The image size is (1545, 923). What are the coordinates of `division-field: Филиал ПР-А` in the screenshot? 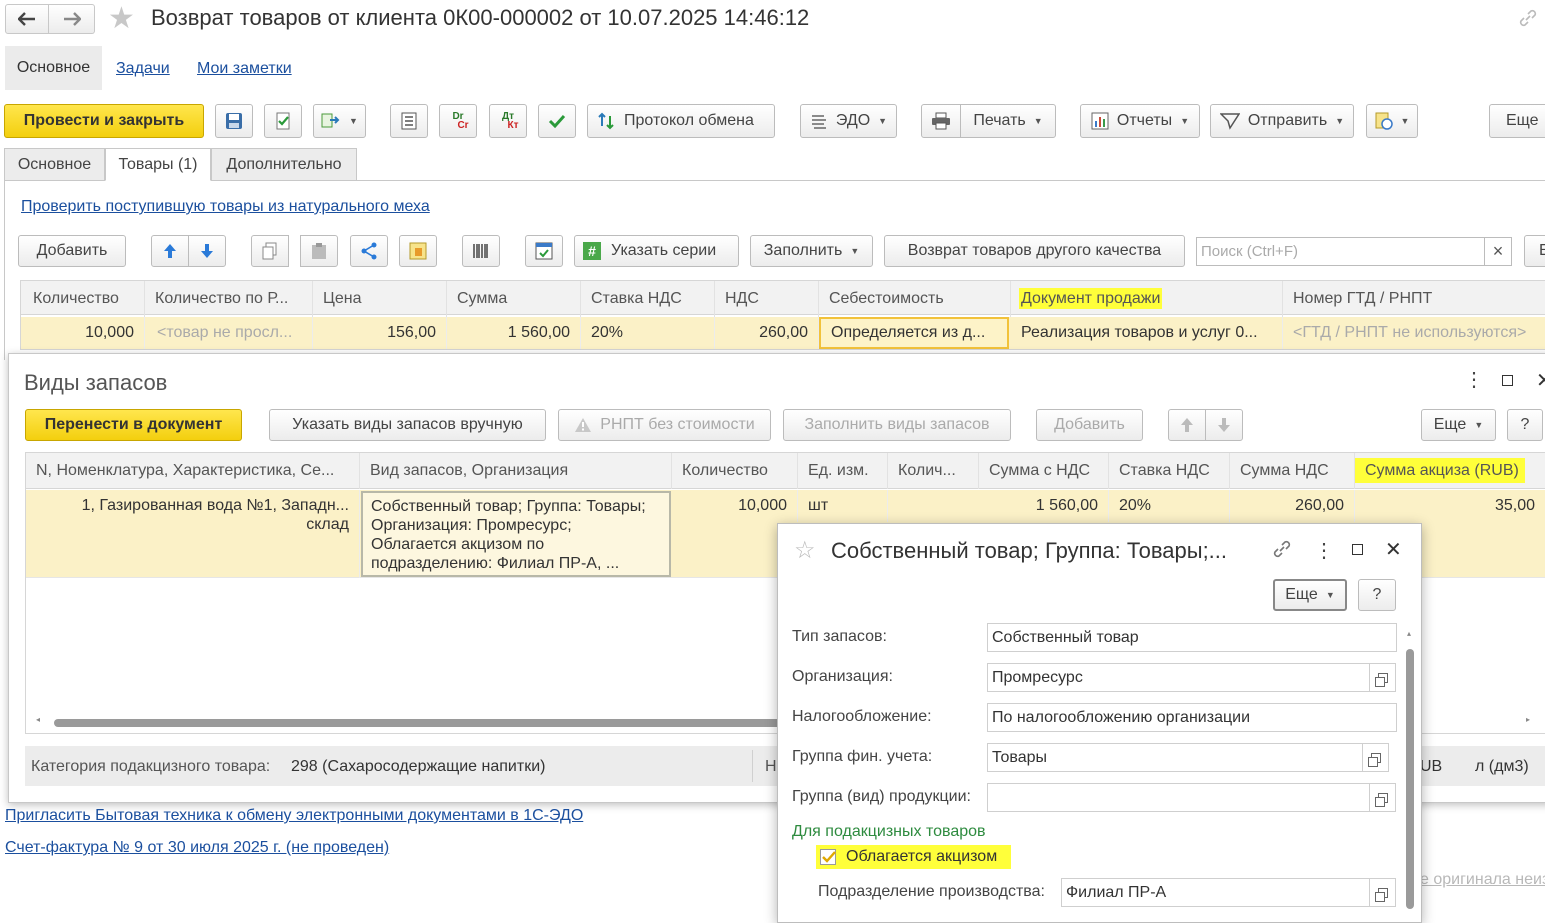 It's located at (1215, 892).